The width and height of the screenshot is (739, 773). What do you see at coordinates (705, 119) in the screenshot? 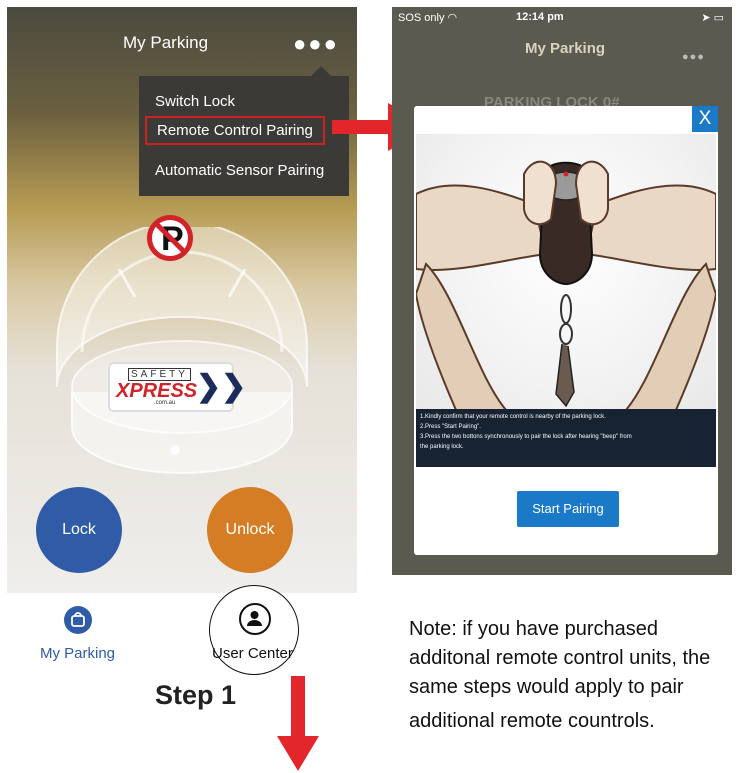
I see `close-button: X` at bounding box center [705, 119].